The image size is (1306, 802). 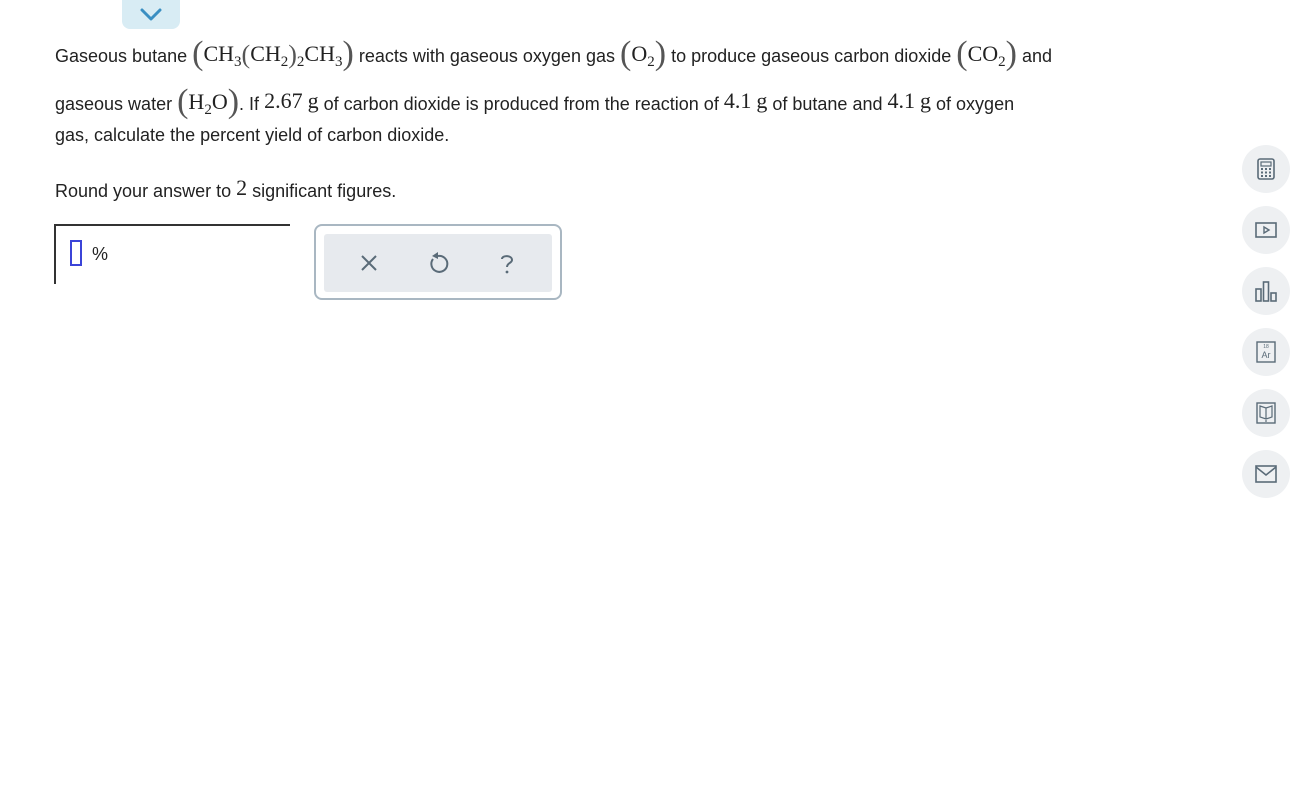 I want to click on unit-g-1: g, so click(x=313, y=100).